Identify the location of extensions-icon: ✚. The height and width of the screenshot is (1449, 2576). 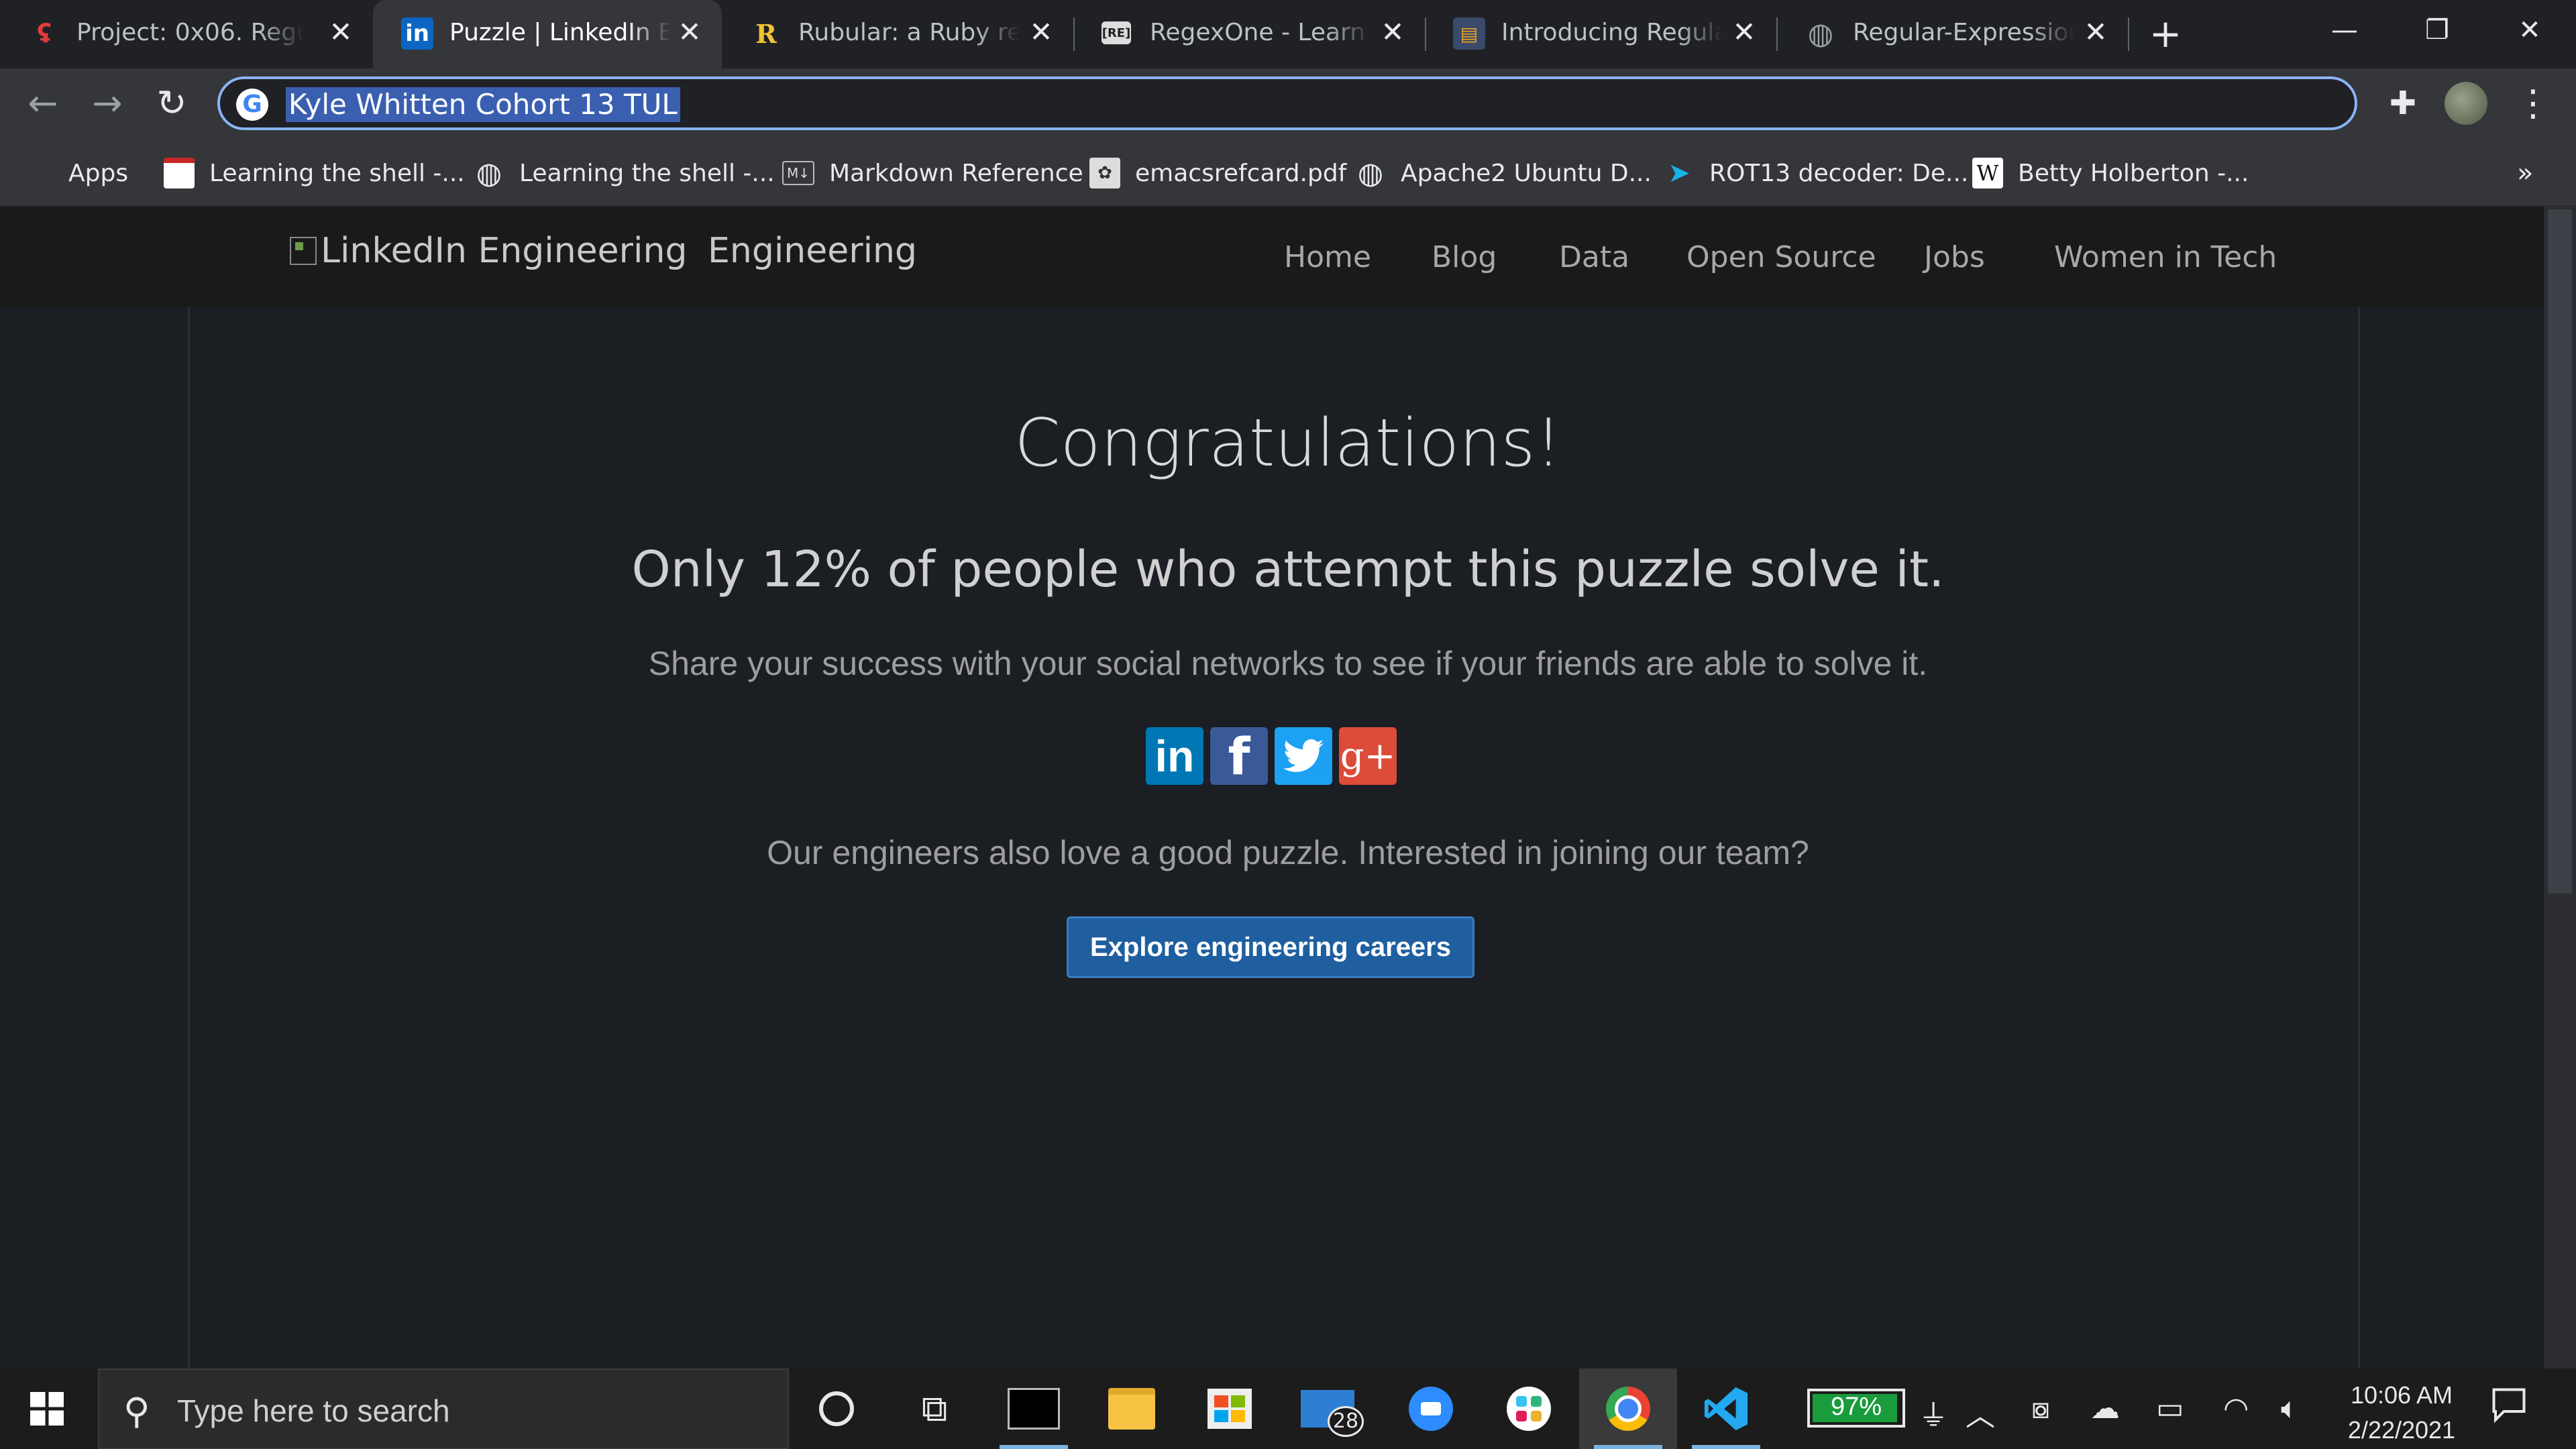
(2403, 103).